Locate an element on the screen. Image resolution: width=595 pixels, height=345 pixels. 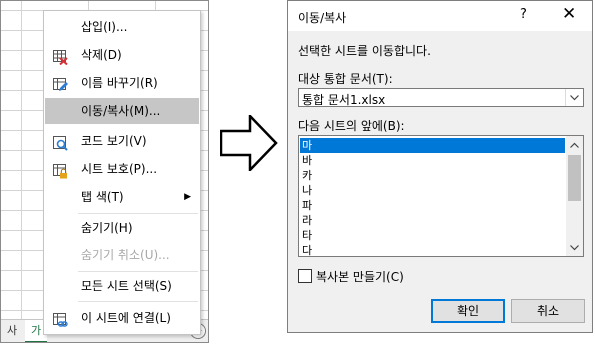
menu-item-view-code: 코드 보기(V) is located at coordinates (122, 141).